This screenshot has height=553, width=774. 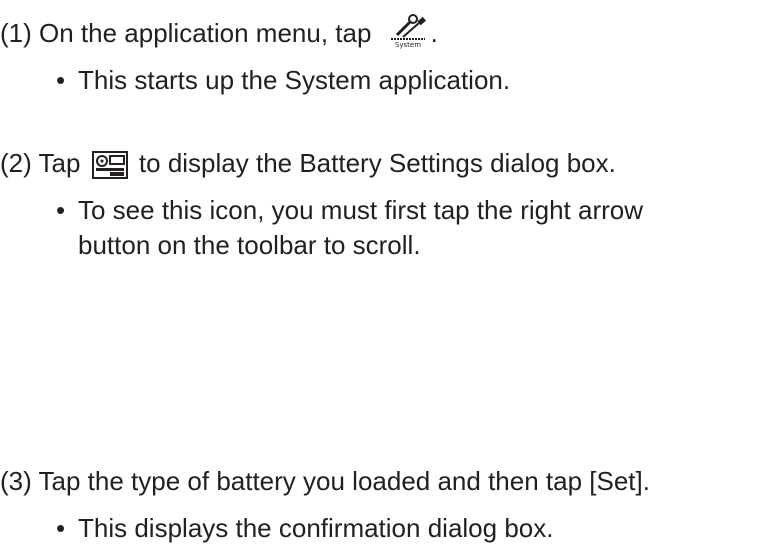 I want to click on step-1-text-suffix: ., so click(x=434, y=33).